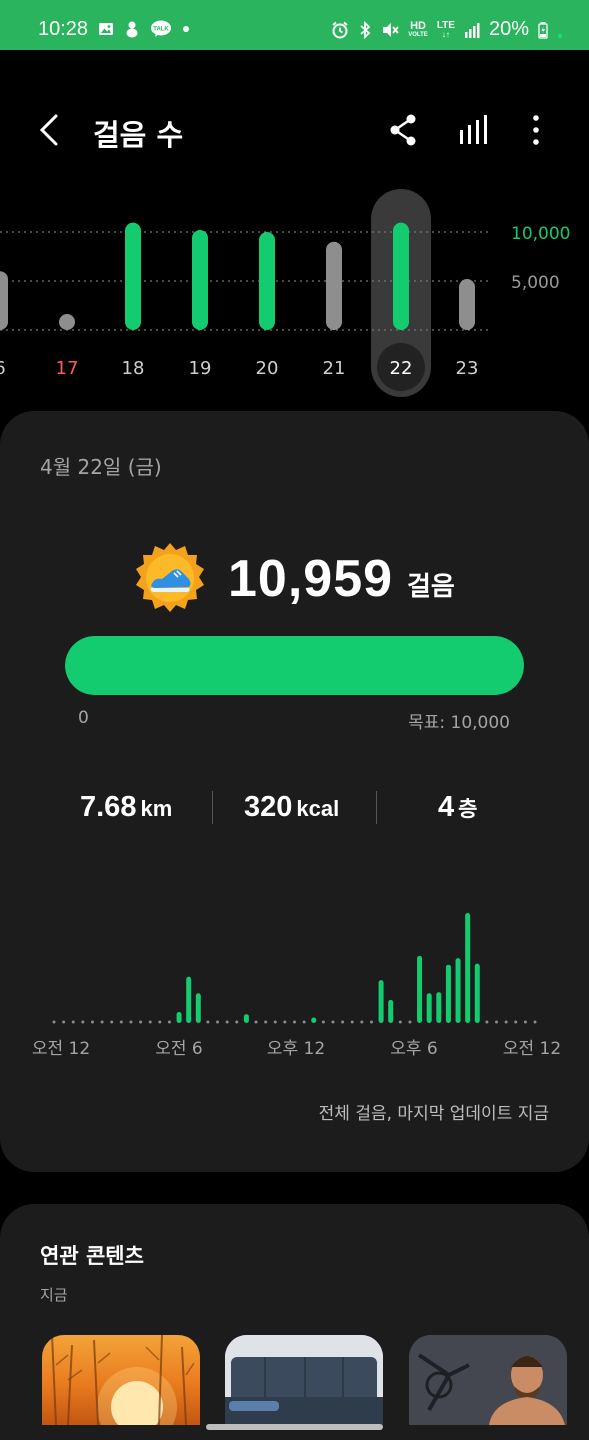 The image size is (589, 1440). I want to click on sofa-thumbnail, so click(304, 1380).